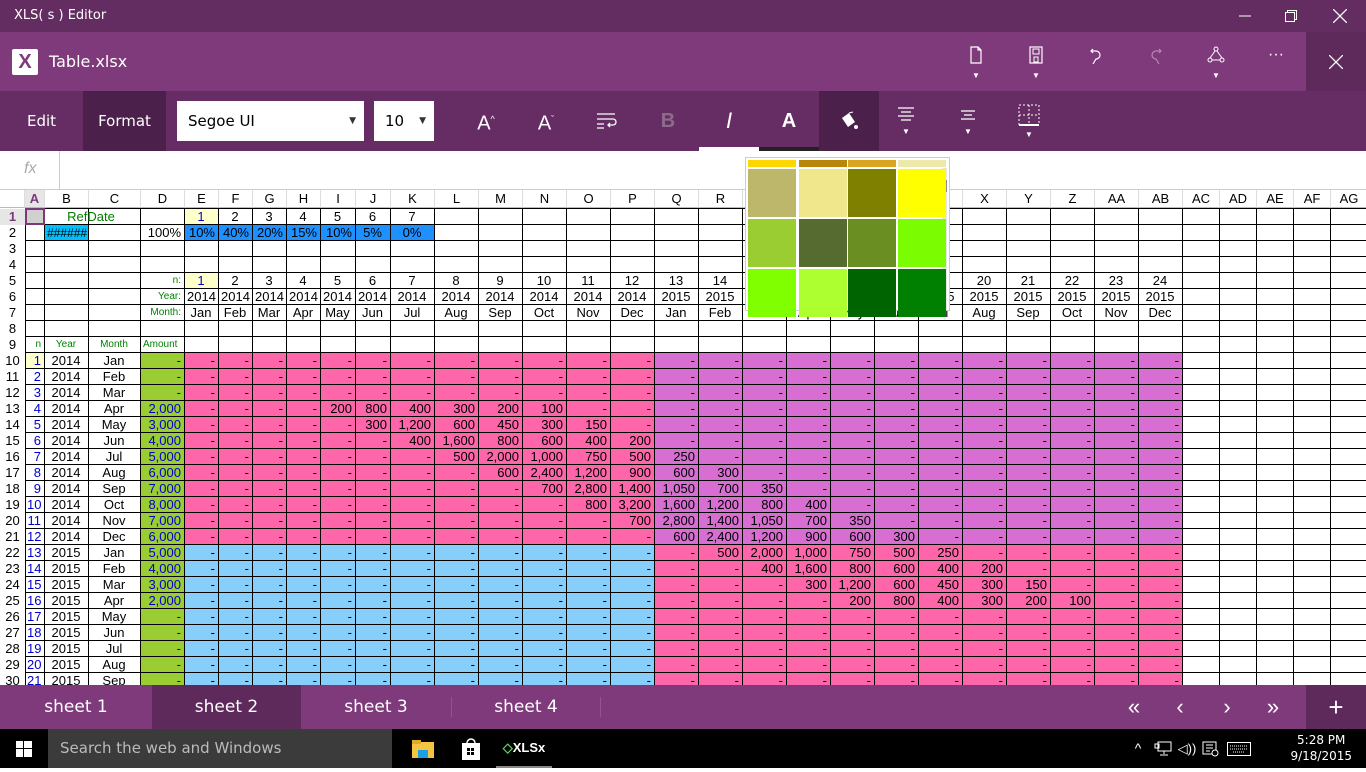 The image size is (1366, 772). Describe the element at coordinates (372, 297) in the screenshot. I see `timeline-year: 2014` at that location.